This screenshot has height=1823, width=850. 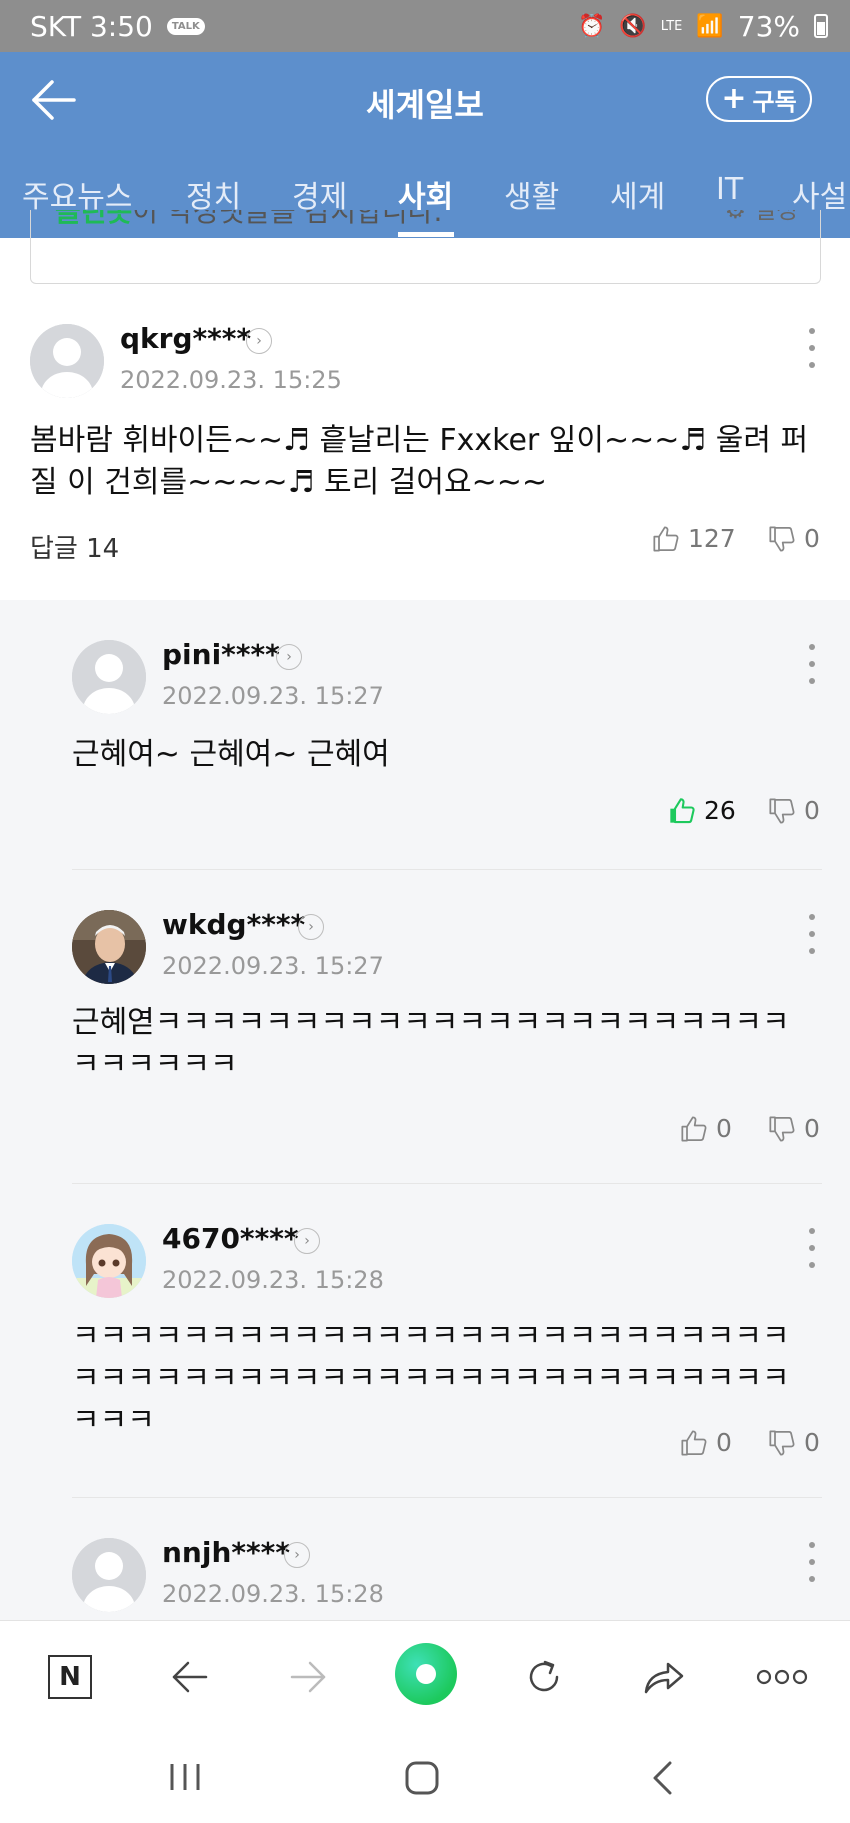 I want to click on timestamp: 2022.09.23. 15:27, so click(x=273, y=966).